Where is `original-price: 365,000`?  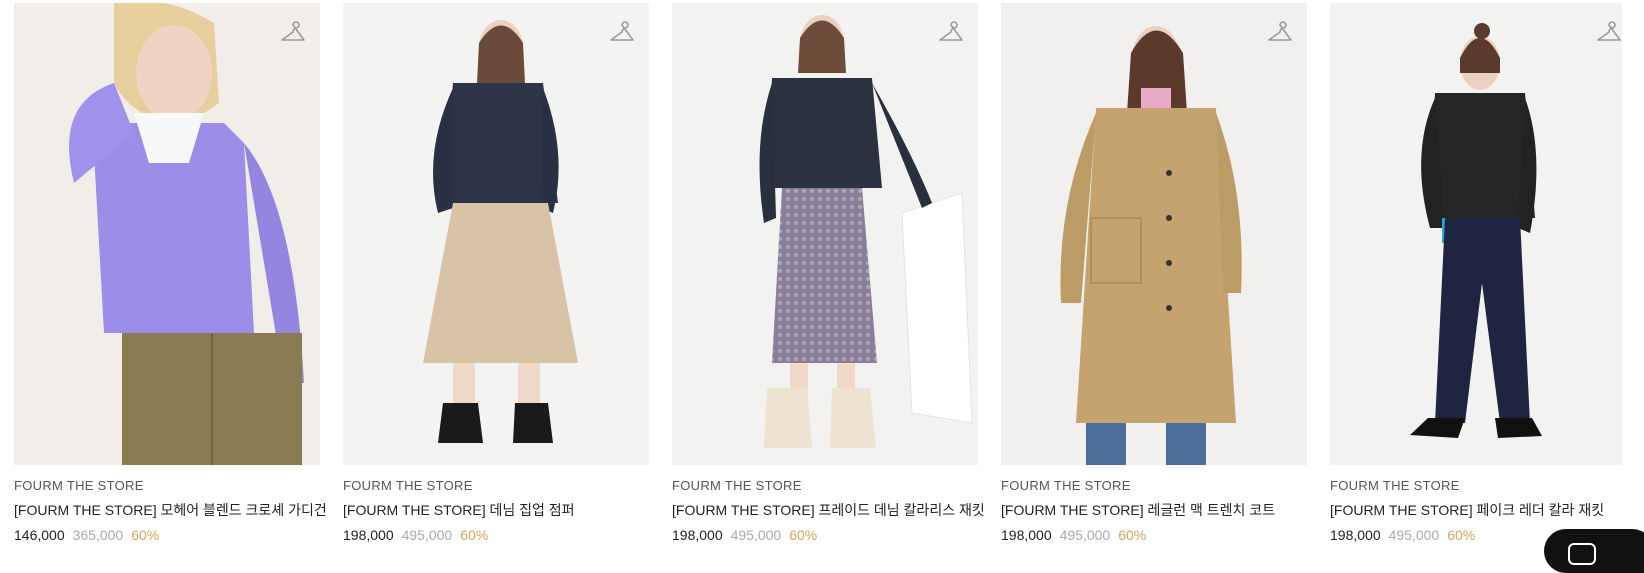
original-price: 365,000 is located at coordinates (98, 535).